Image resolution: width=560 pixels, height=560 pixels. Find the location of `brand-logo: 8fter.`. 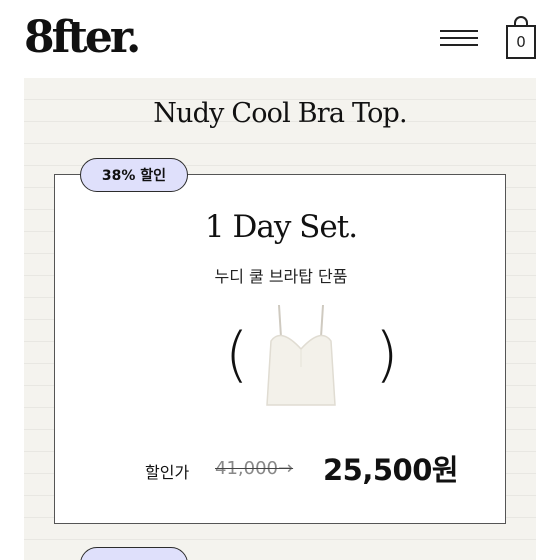

brand-logo: 8fter. is located at coordinates (82, 38).